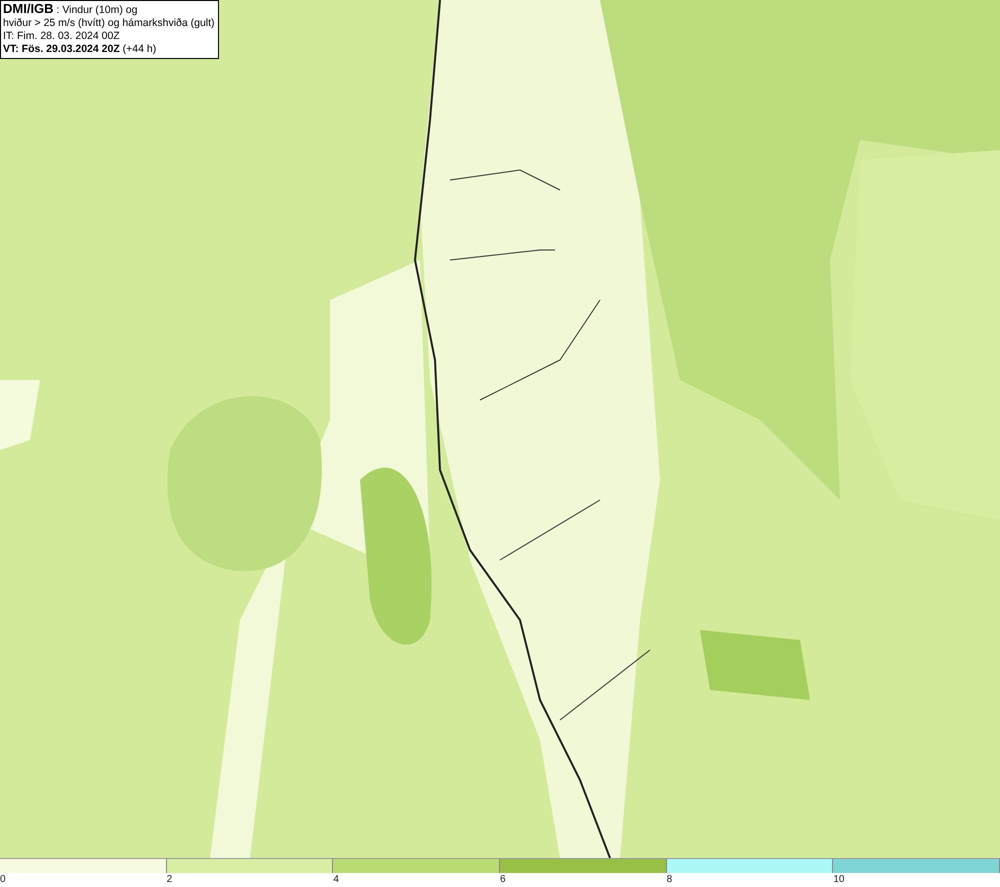 The width and height of the screenshot is (1000, 887). Describe the element at coordinates (70, 9) in the screenshot. I see `title-line: DMI/IGB : Vindur (10m) og` at that location.